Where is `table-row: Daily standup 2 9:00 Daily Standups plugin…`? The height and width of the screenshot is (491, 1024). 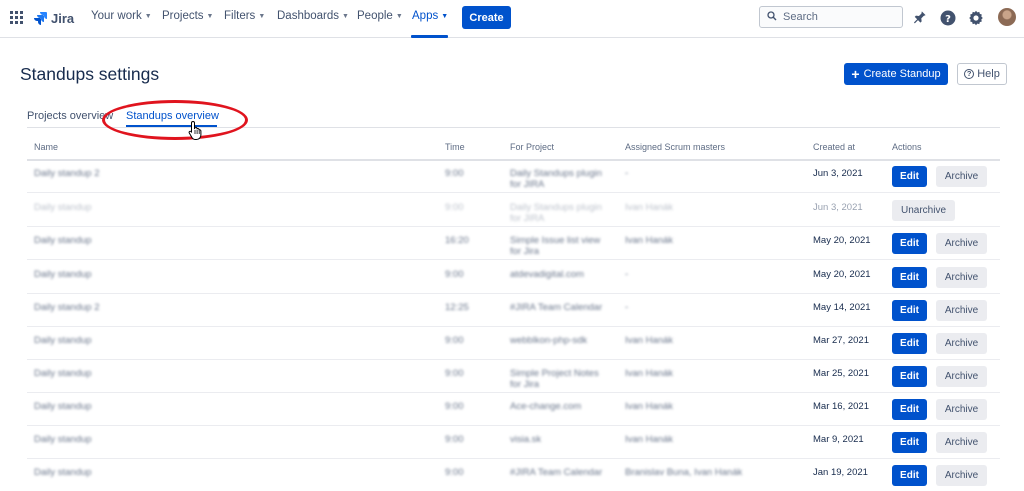
table-row: Daily standup 2 9:00 Daily Standups plugin… is located at coordinates (513, 176).